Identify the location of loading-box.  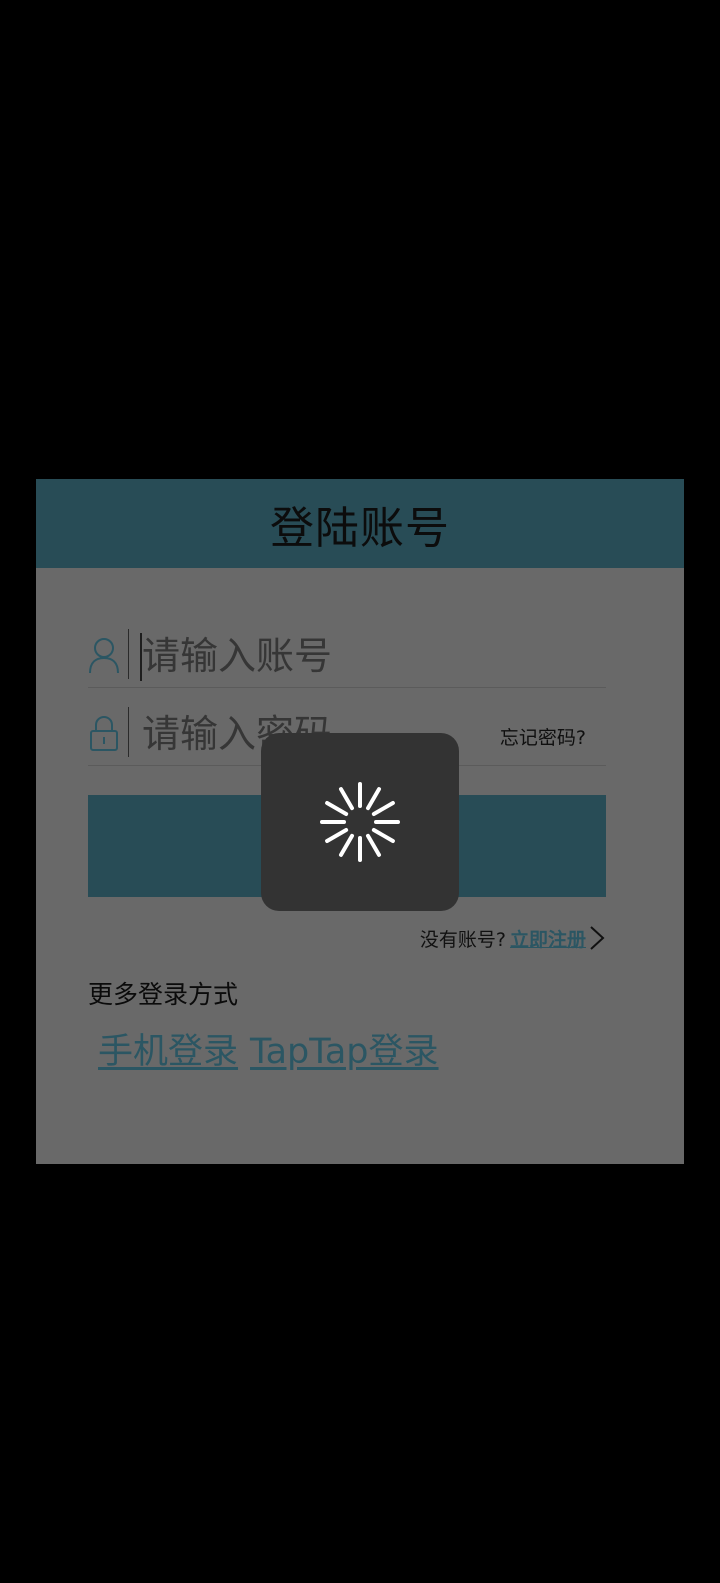
(360, 822).